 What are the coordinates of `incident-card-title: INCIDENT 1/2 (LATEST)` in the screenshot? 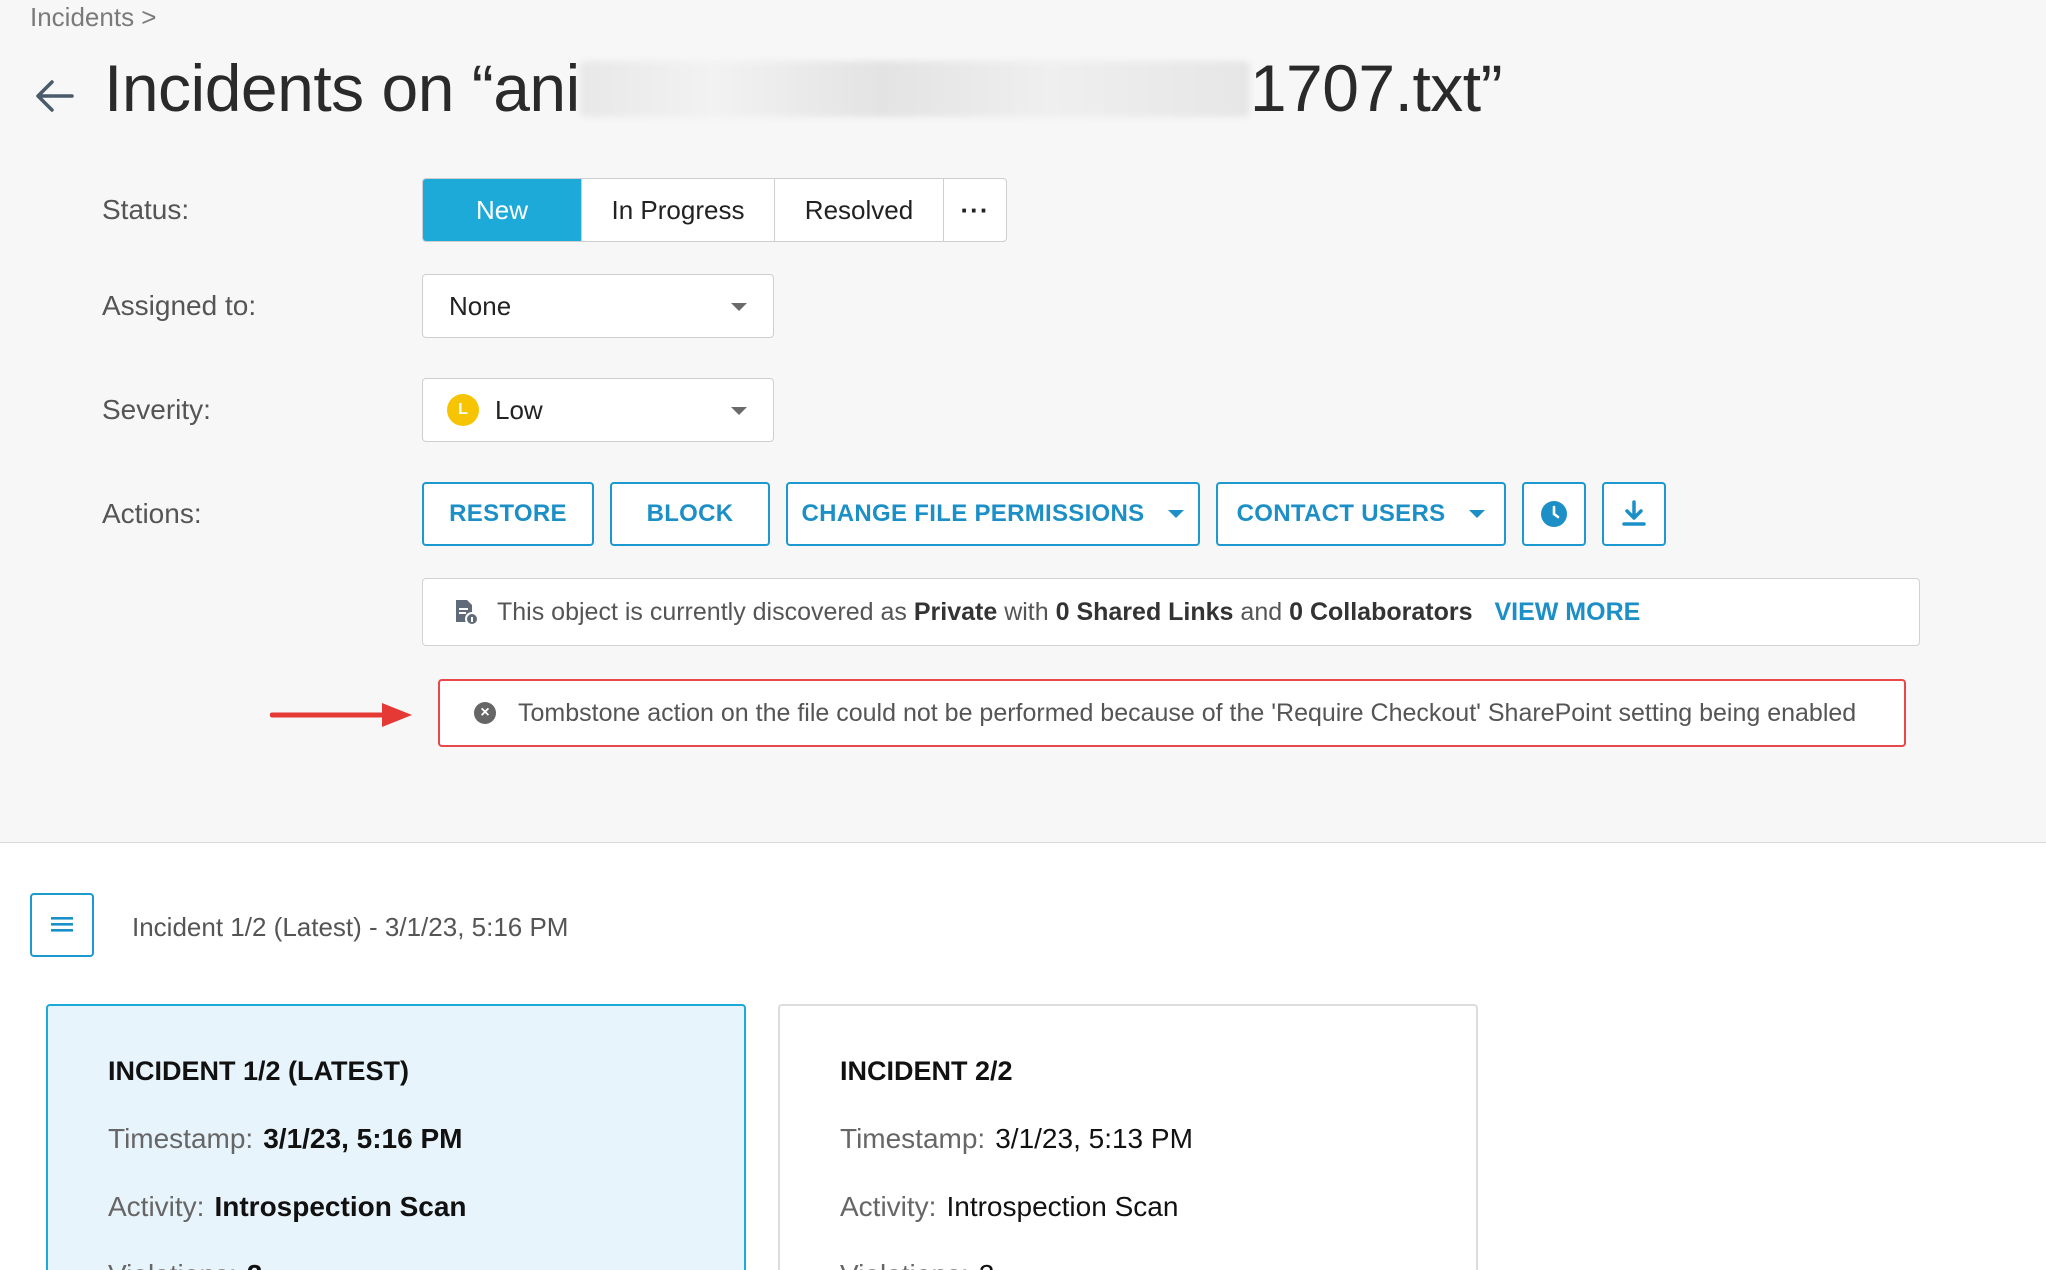 It's located at (259, 1071).